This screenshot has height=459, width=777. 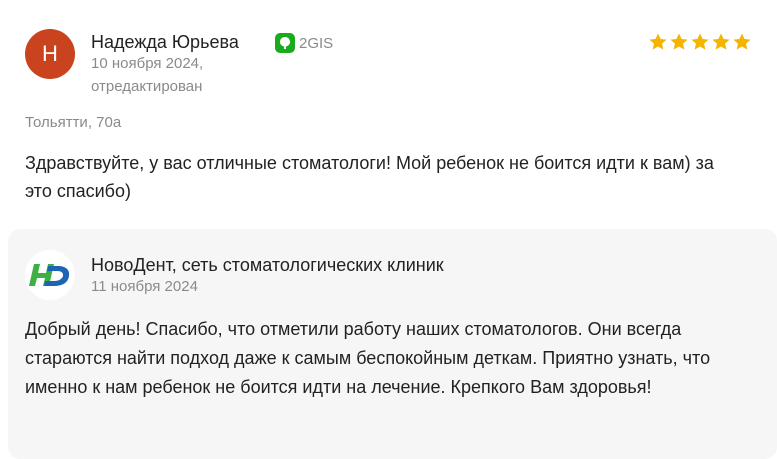 I want to click on author-name: Надежда Юрьева, so click(x=165, y=42).